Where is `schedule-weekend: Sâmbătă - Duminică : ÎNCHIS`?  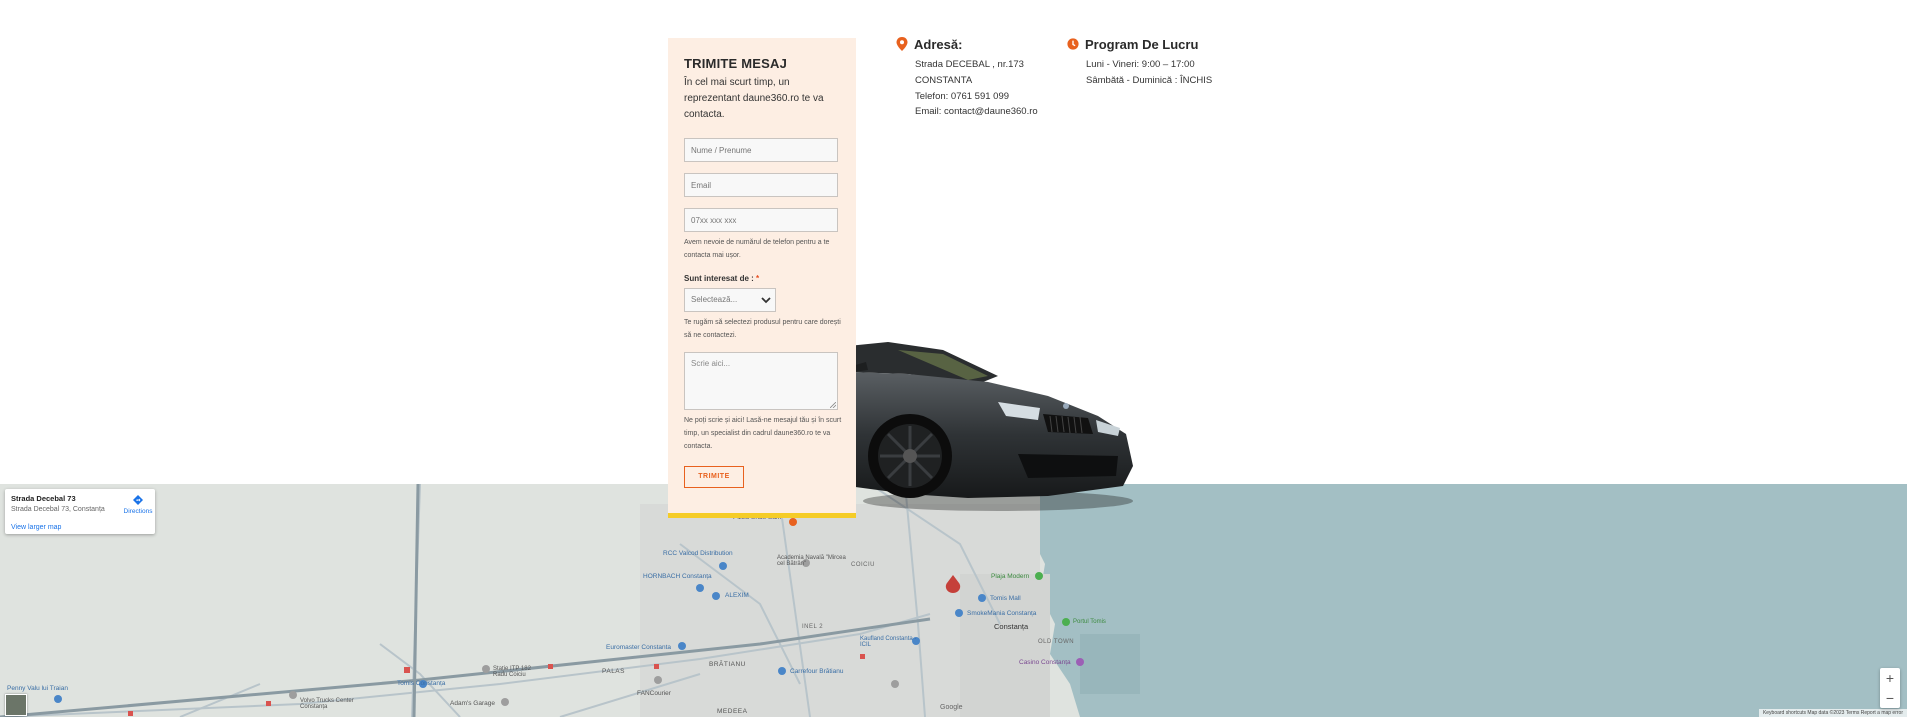 schedule-weekend: Sâmbătă - Duminică : ÎNCHIS is located at coordinates (1149, 80).